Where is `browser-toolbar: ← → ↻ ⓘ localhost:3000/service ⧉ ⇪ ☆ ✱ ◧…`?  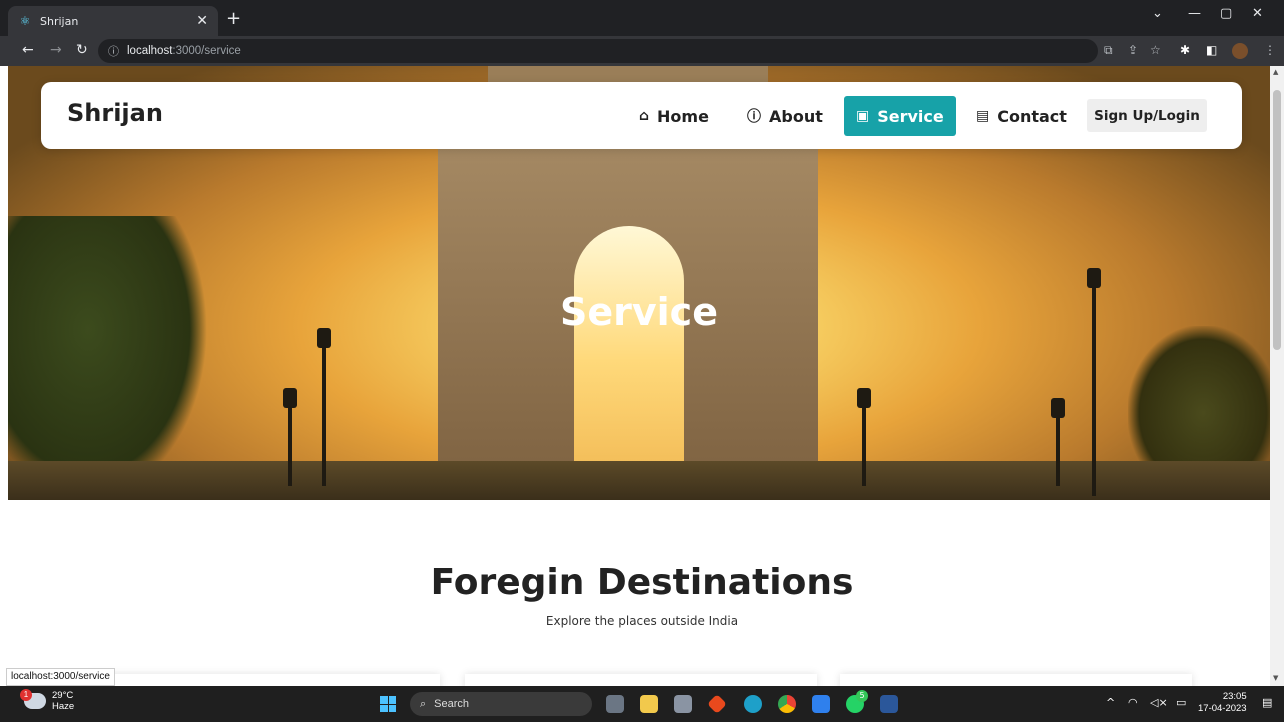 browser-toolbar: ← → ↻ ⓘ localhost:3000/service ⧉ ⇪ ☆ ✱ ◧… is located at coordinates (642, 51).